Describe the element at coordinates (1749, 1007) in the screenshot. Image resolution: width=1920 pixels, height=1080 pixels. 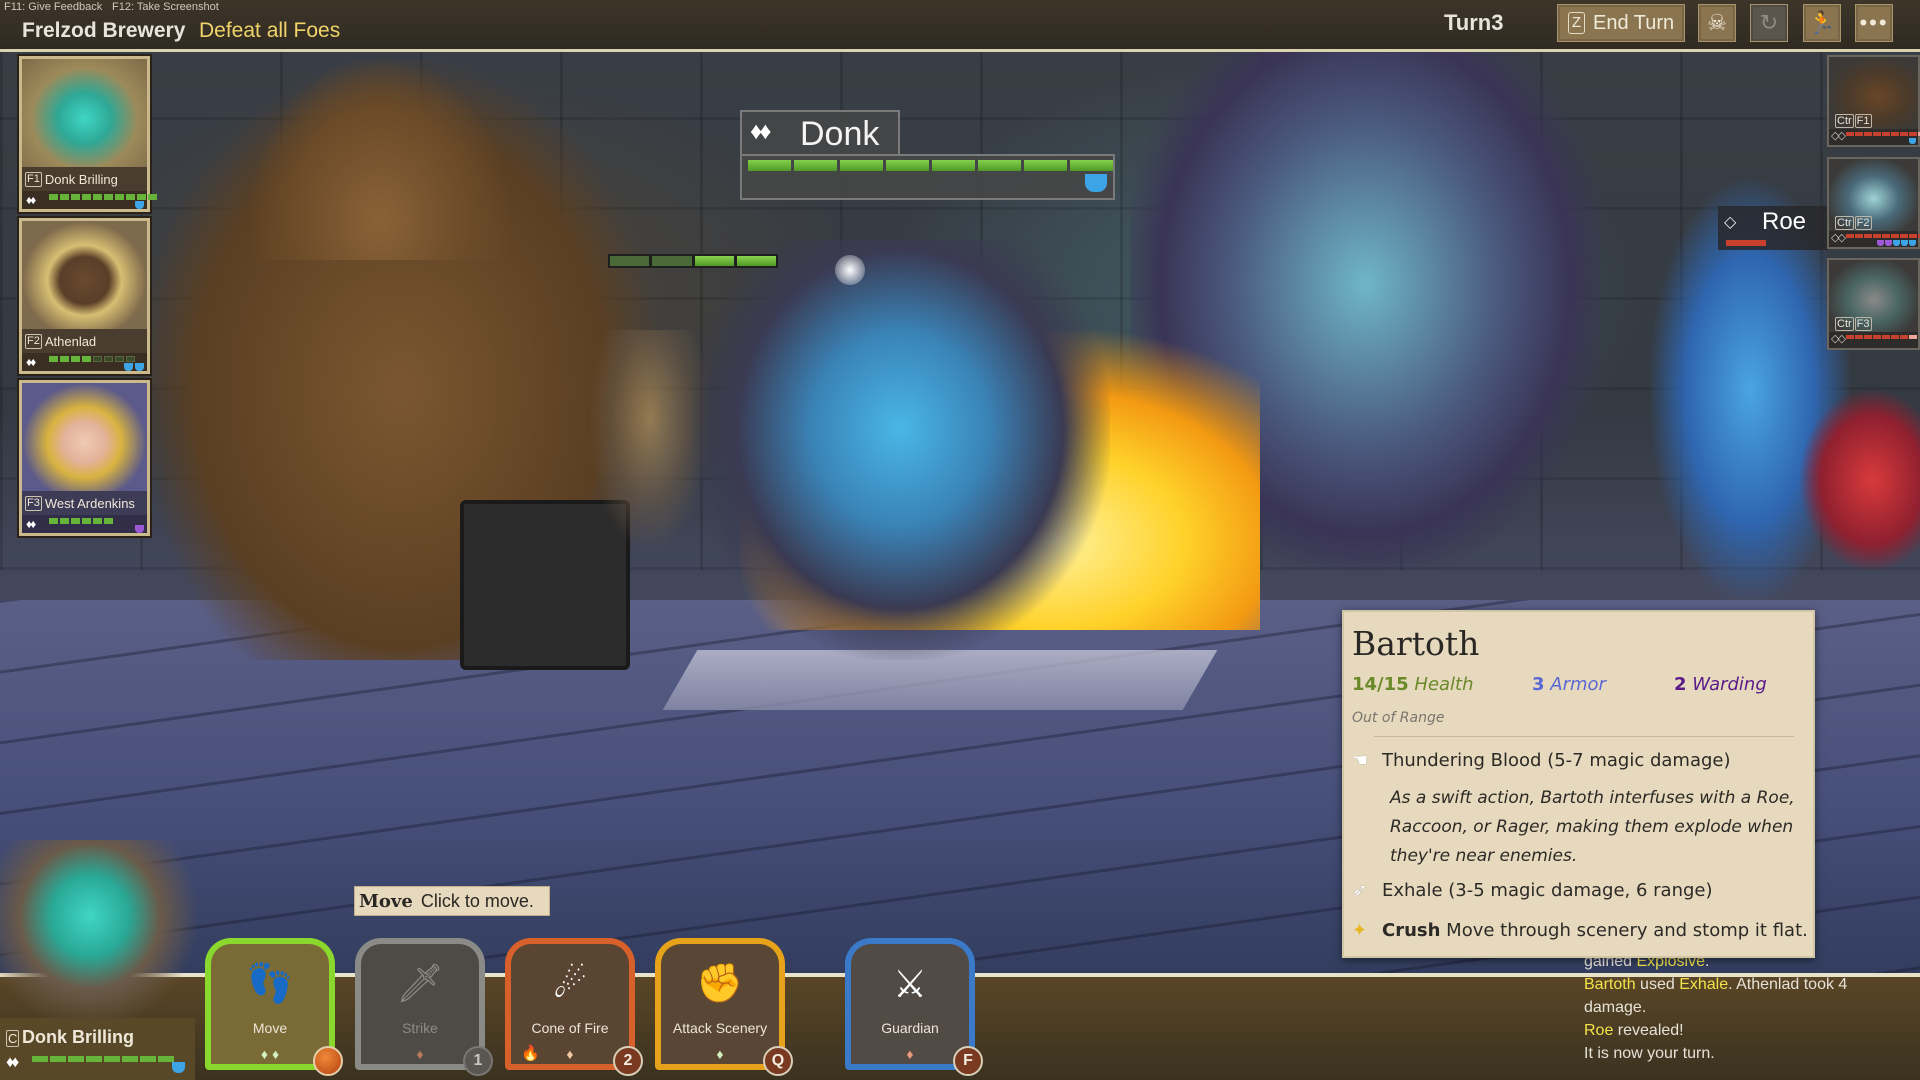
I see `log-line: damage.` at that location.